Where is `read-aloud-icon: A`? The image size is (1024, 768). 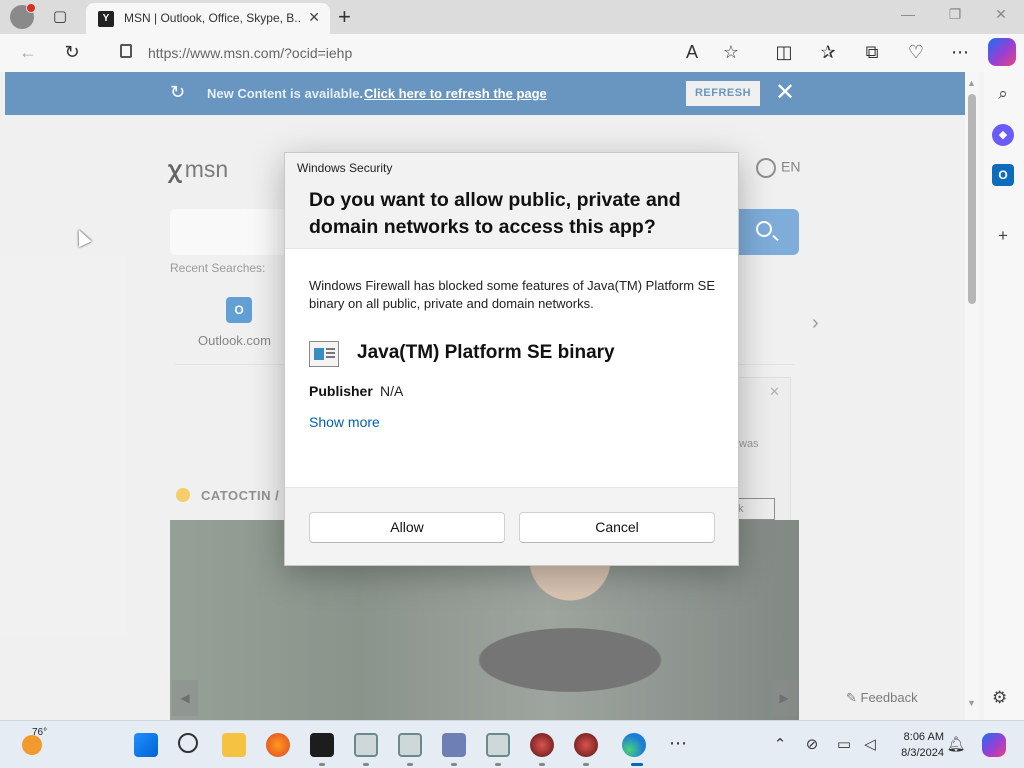 read-aloud-icon: A is located at coordinates (692, 52).